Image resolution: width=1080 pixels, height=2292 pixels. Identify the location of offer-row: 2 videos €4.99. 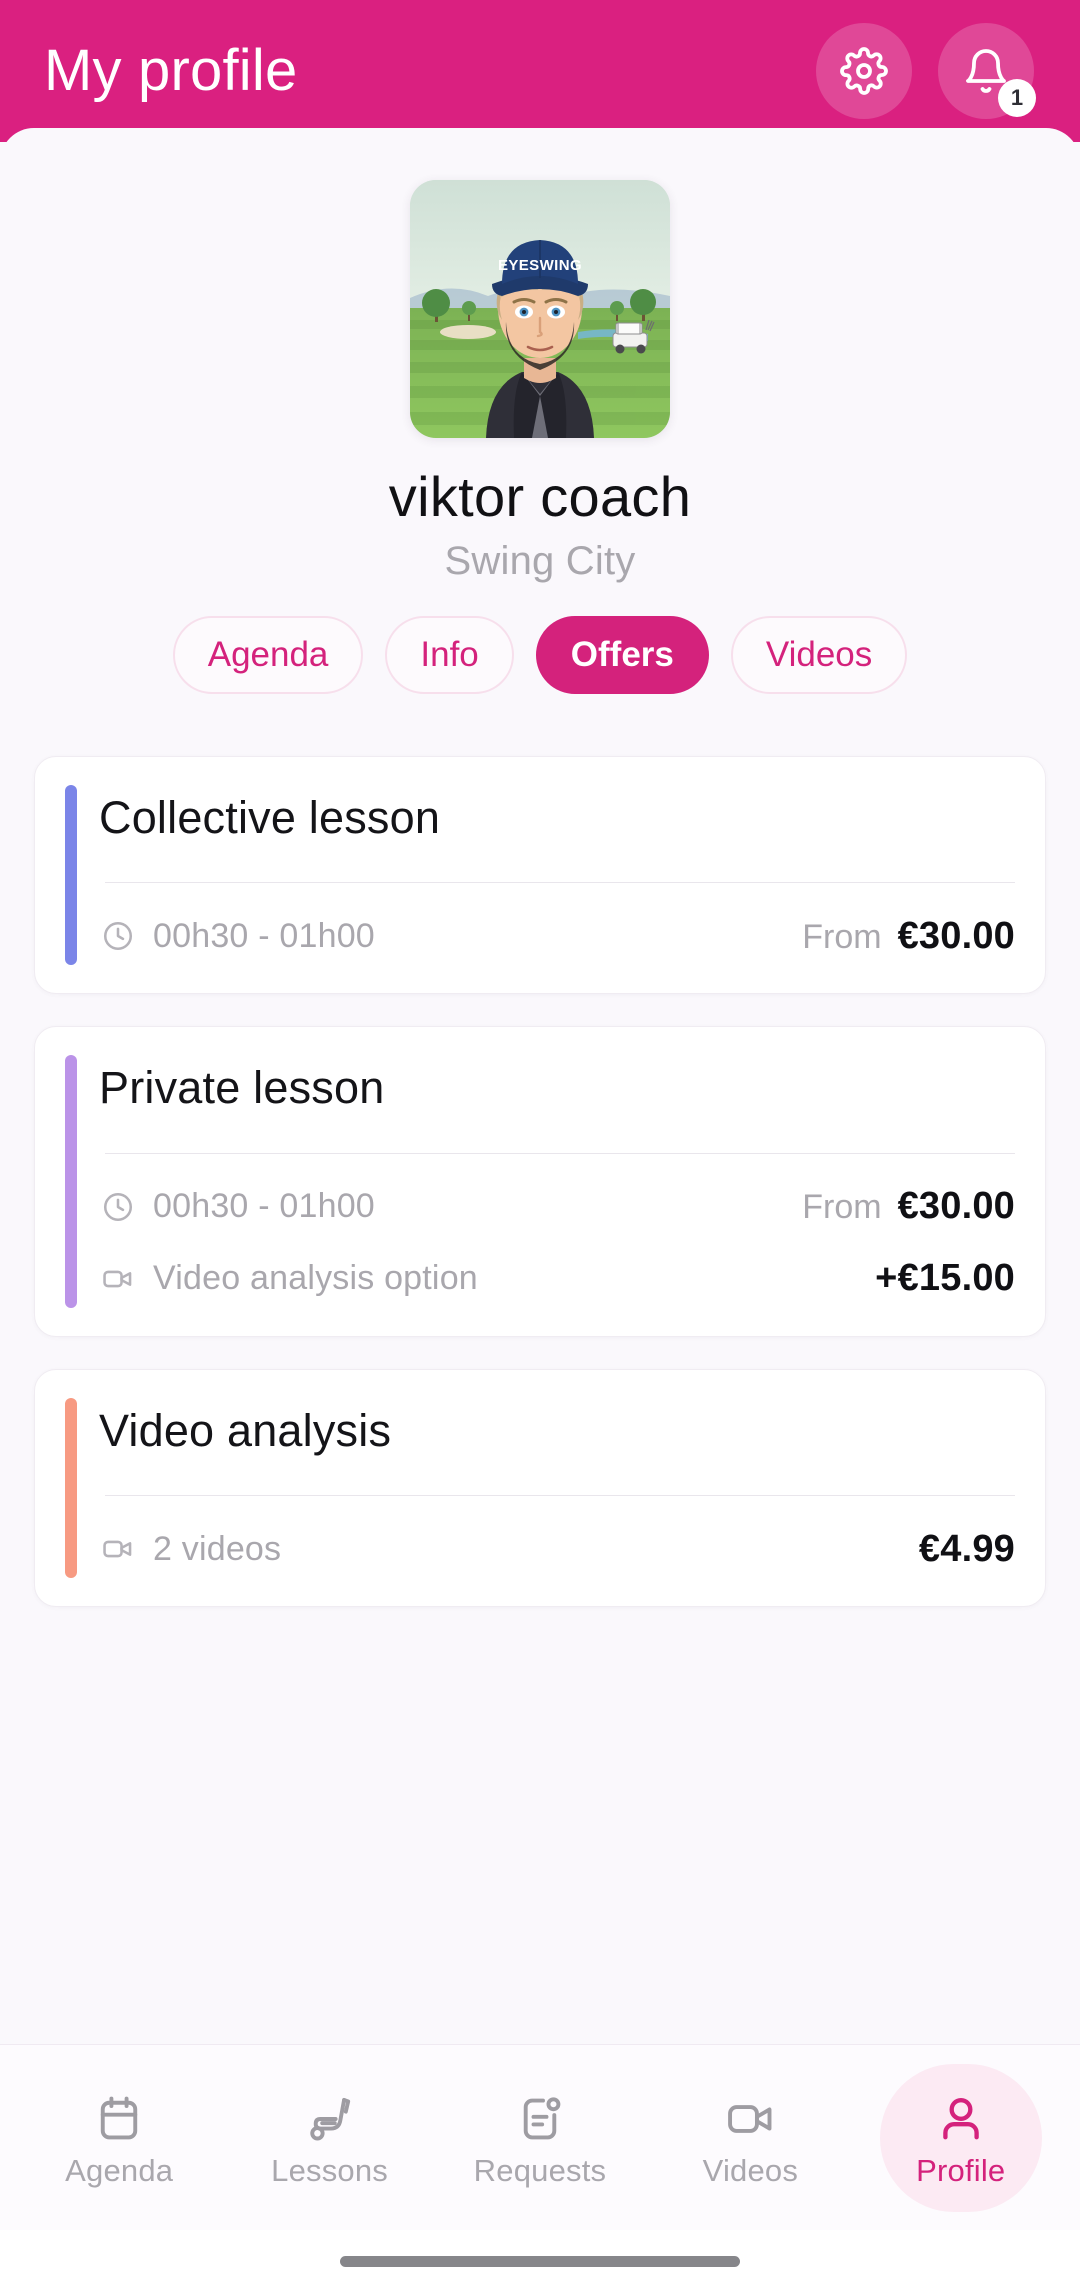
(557, 1549).